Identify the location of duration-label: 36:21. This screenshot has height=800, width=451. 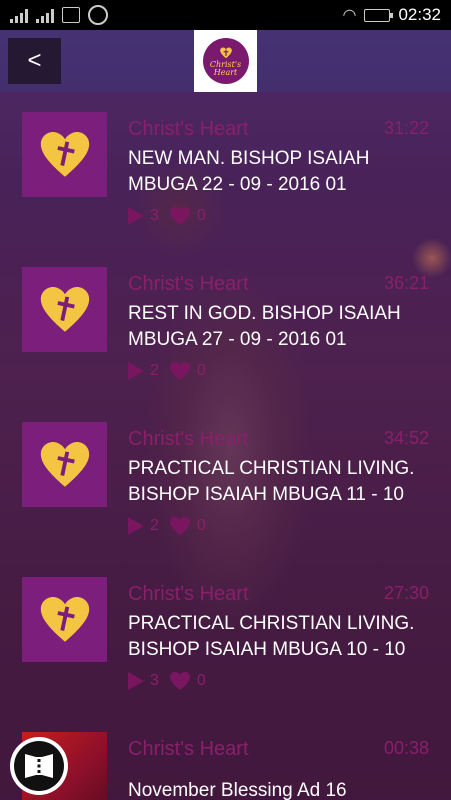
(406, 283).